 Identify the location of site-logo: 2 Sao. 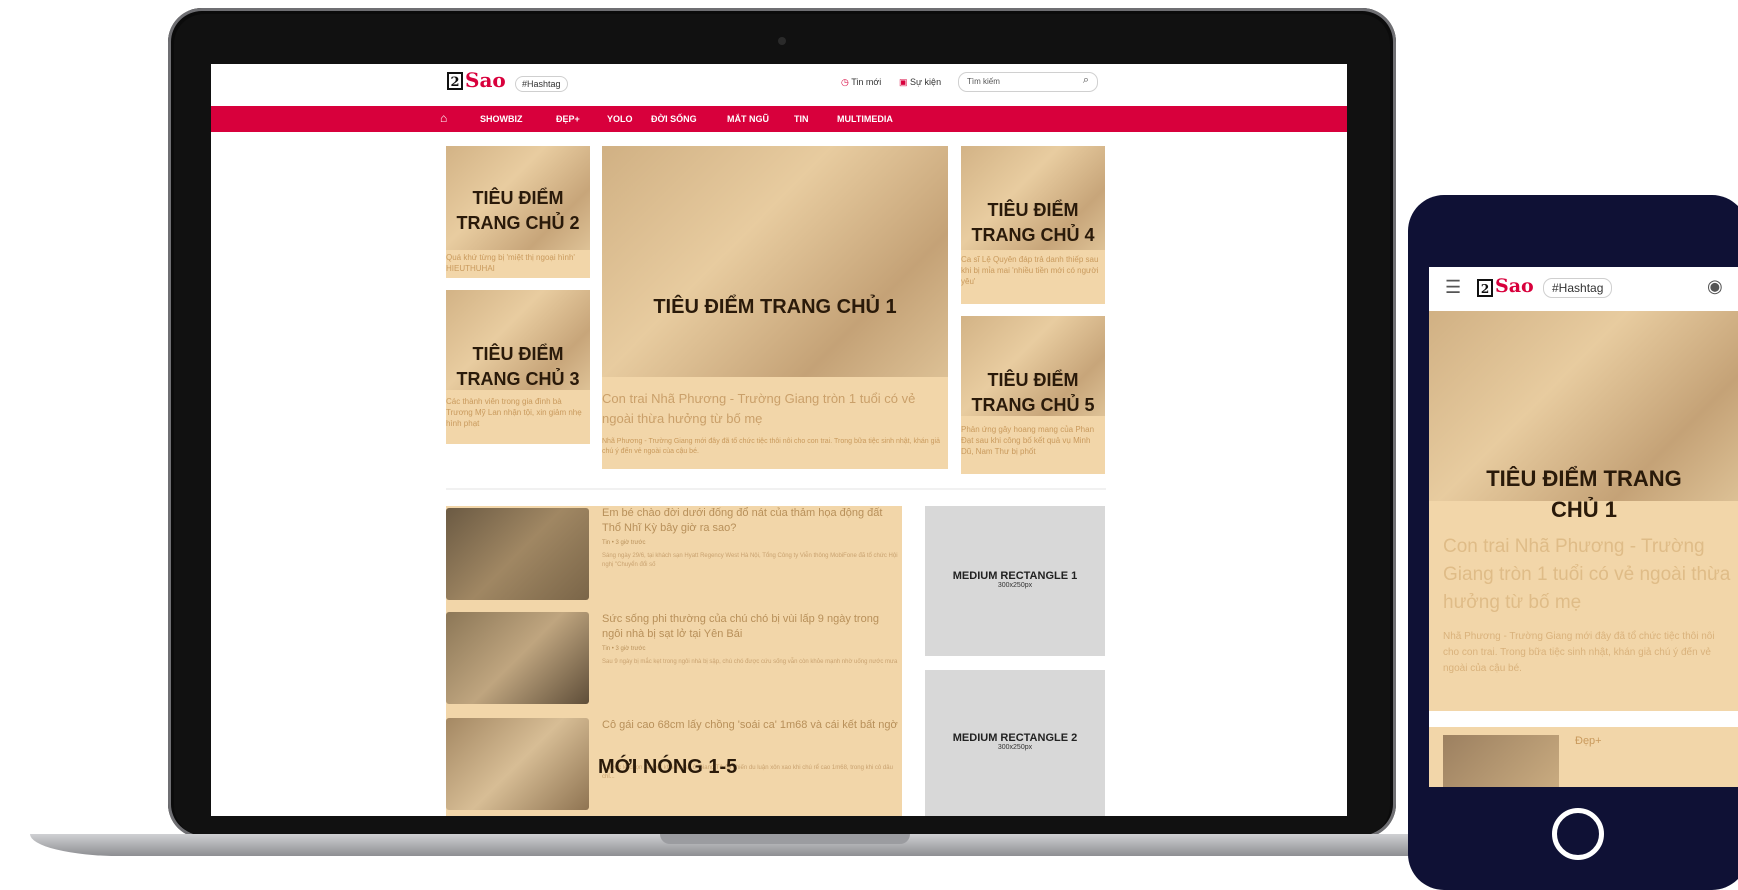
(476, 81).